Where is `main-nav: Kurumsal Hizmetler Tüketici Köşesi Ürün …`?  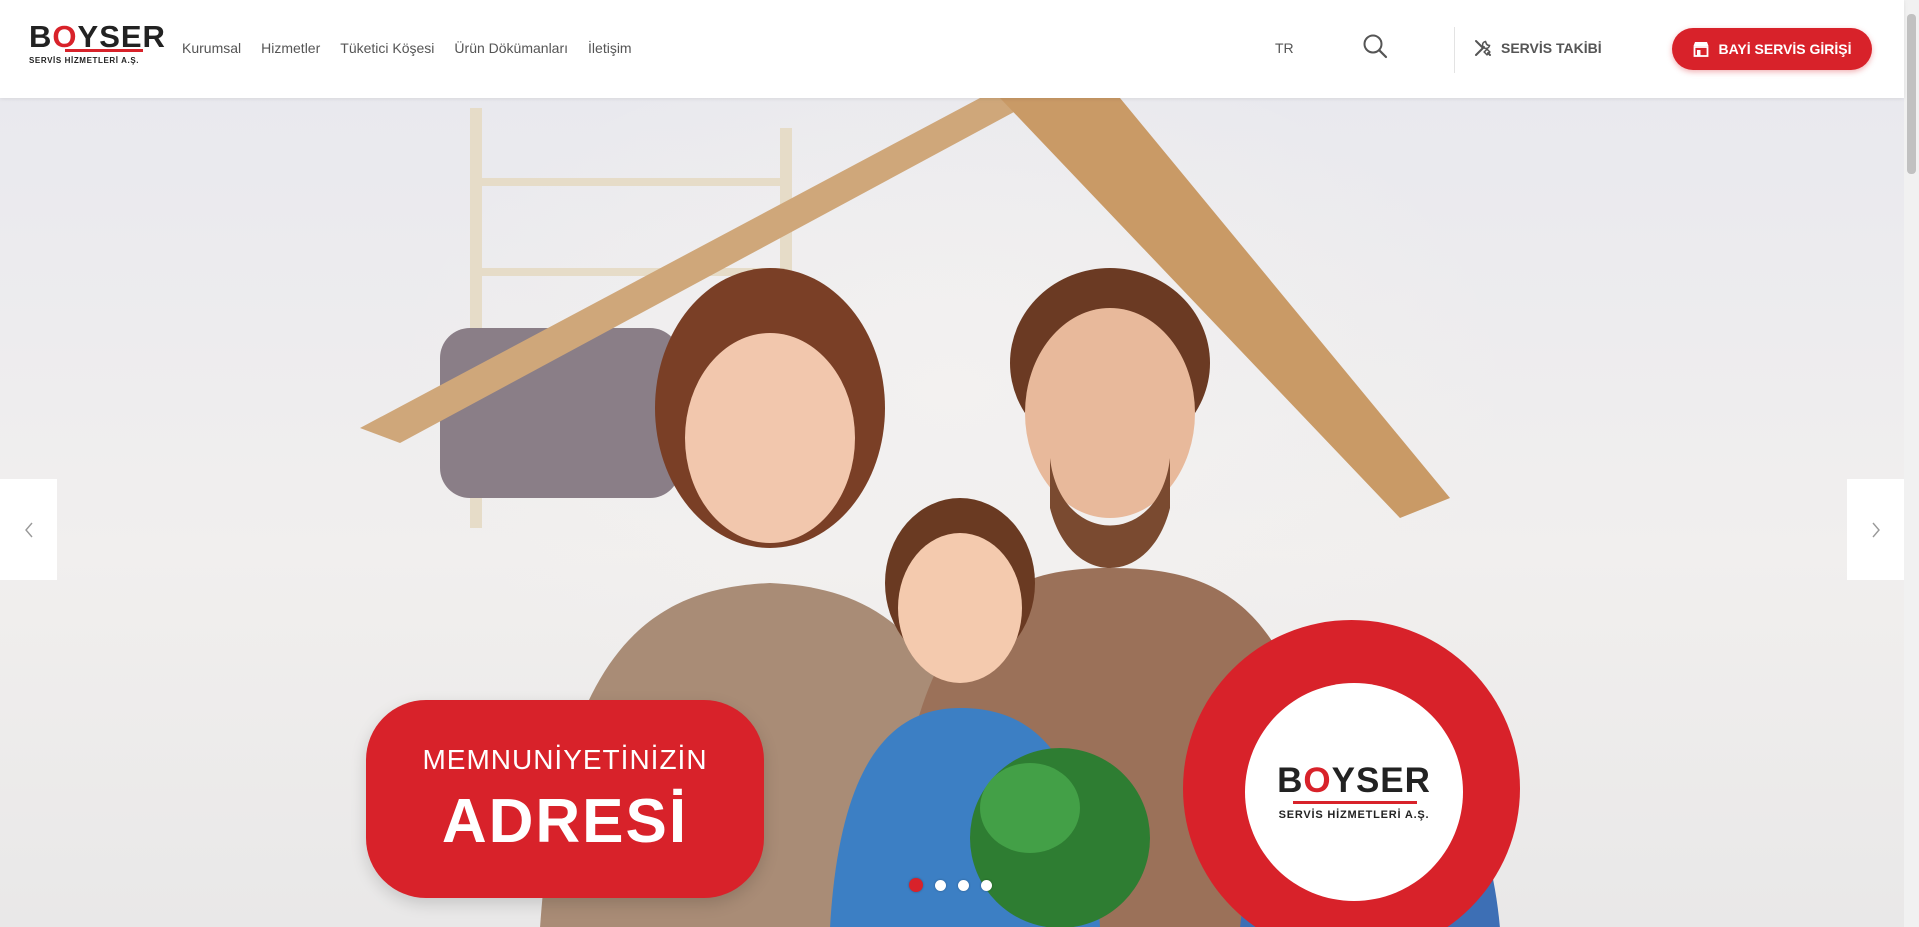 main-nav: Kurumsal Hizmetler Tüketici Köşesi Ürün … is located at coordinates (407, 48).